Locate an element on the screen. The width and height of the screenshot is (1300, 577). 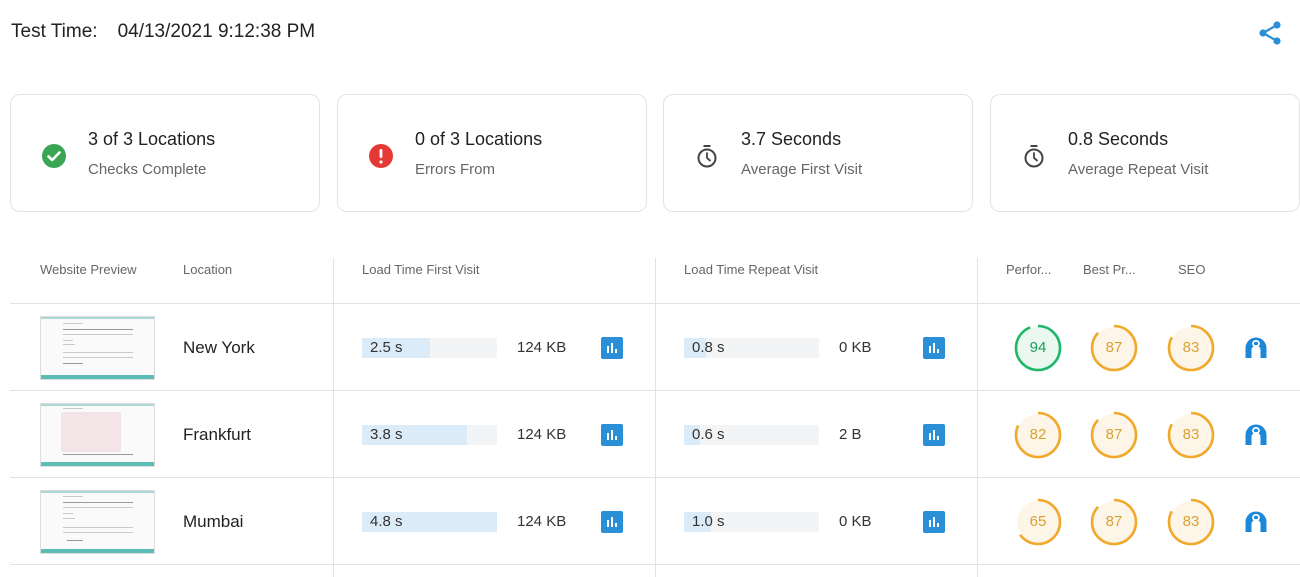
header-repeat-visit: Load Time Repeat Visit is located at coordinates (751, 269).